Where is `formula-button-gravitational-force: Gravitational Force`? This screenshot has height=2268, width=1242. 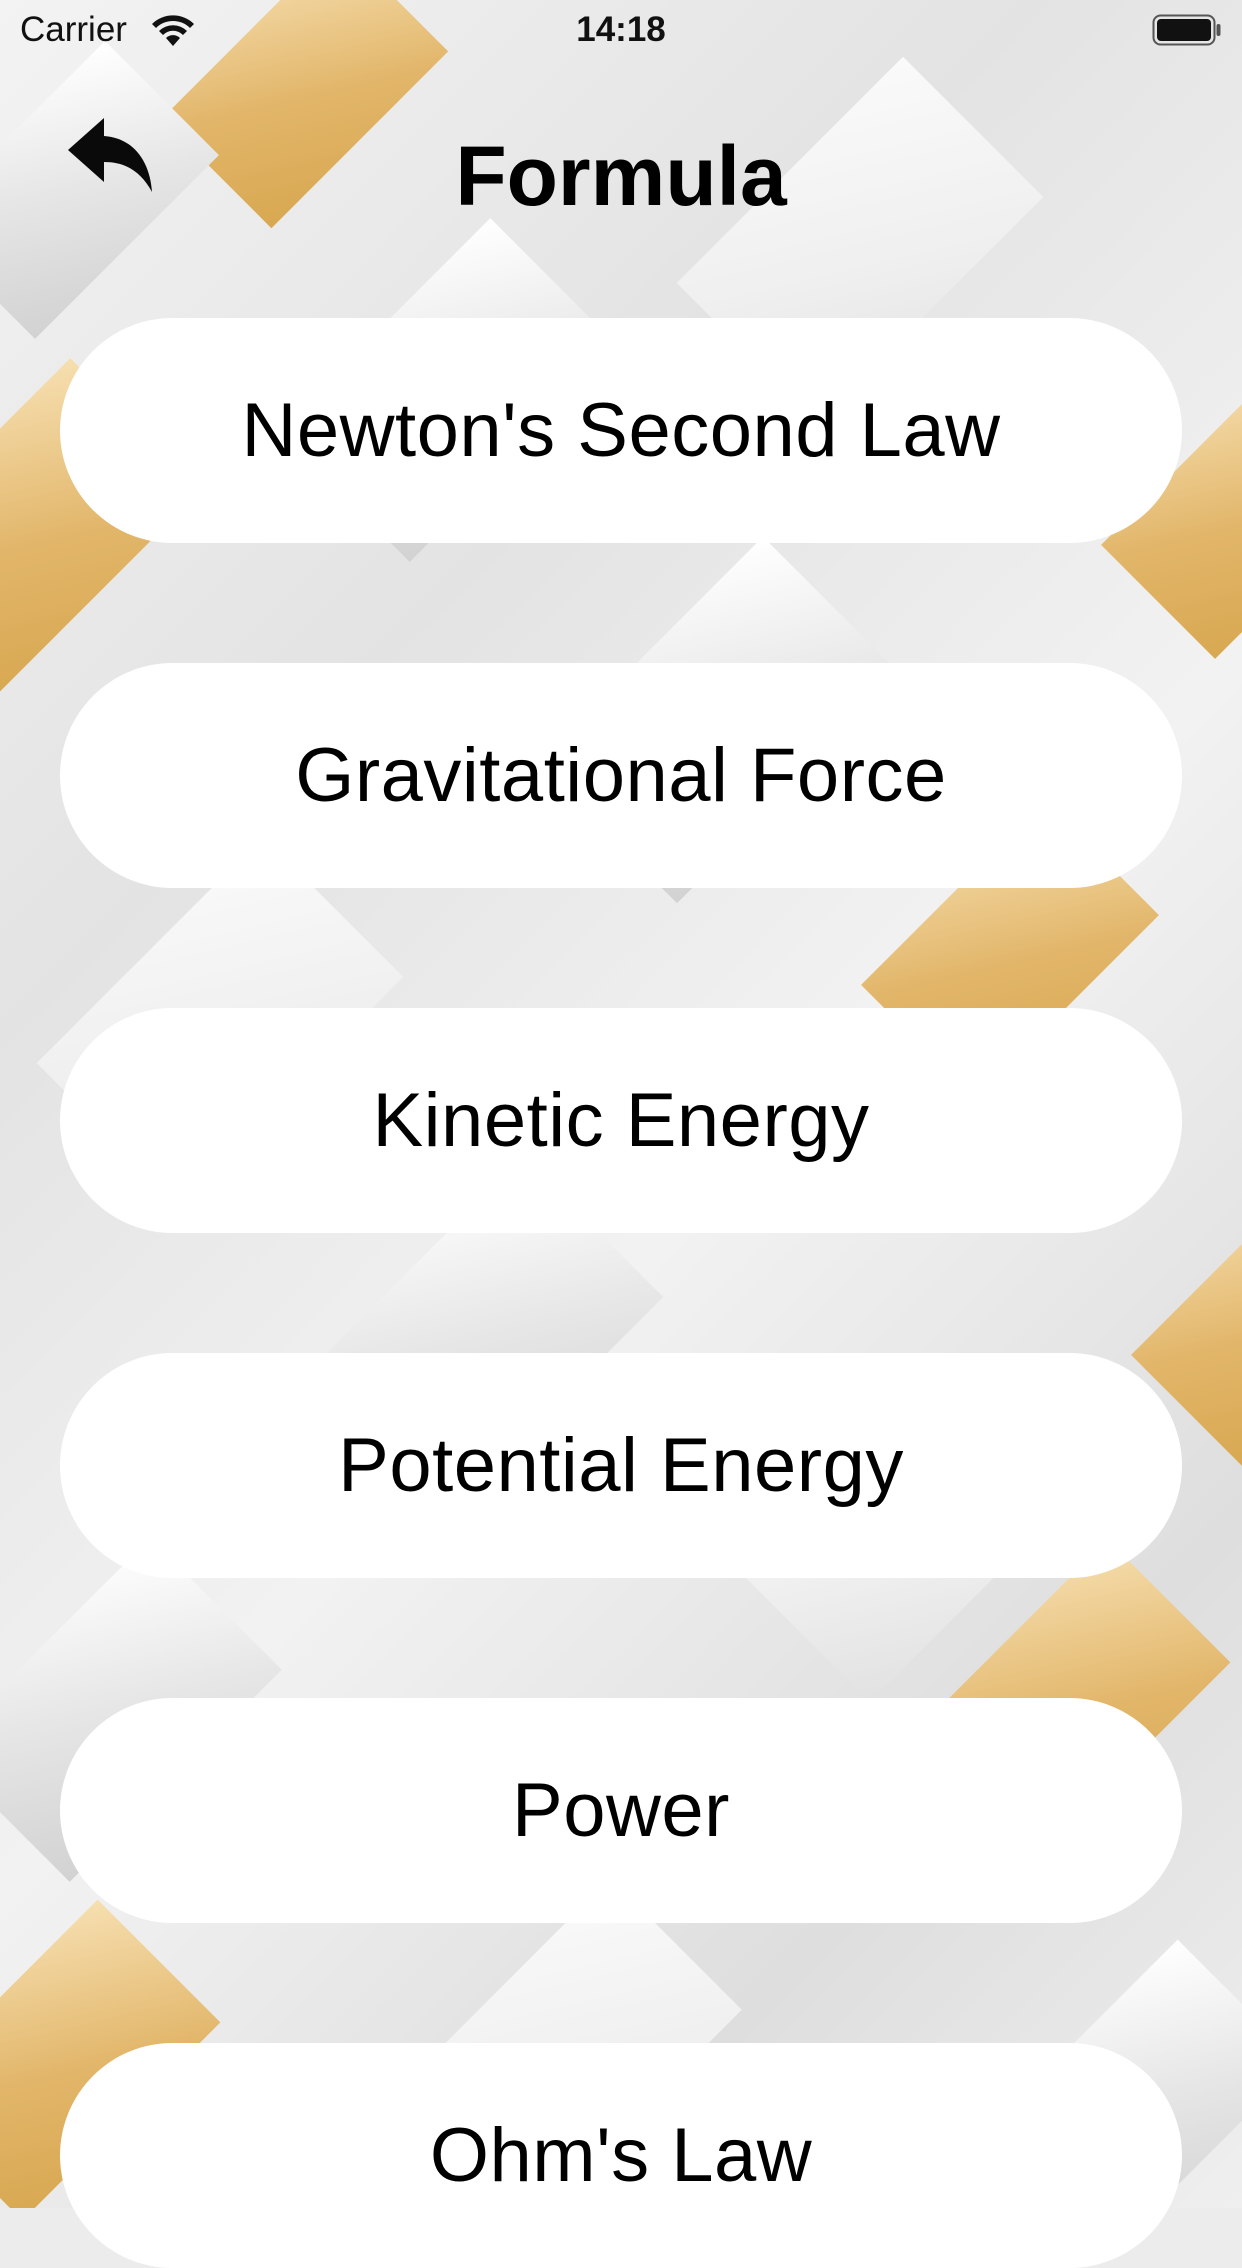 formula-button-gravitational-force: Gravitational Force is located at coordinates (621, 775).